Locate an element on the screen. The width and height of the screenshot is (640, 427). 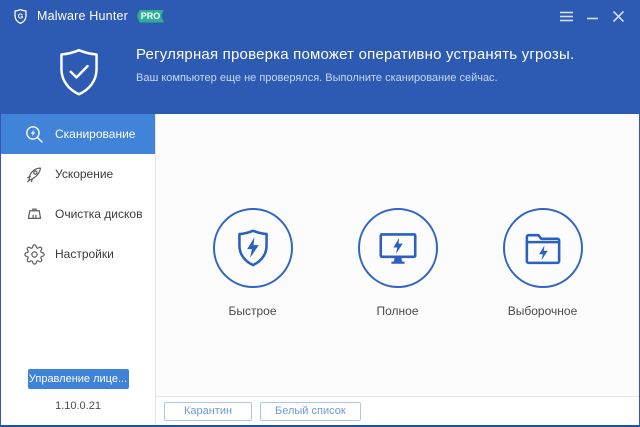
sidebar-item-boost: Ускорение is located at coordinates (78, 174).